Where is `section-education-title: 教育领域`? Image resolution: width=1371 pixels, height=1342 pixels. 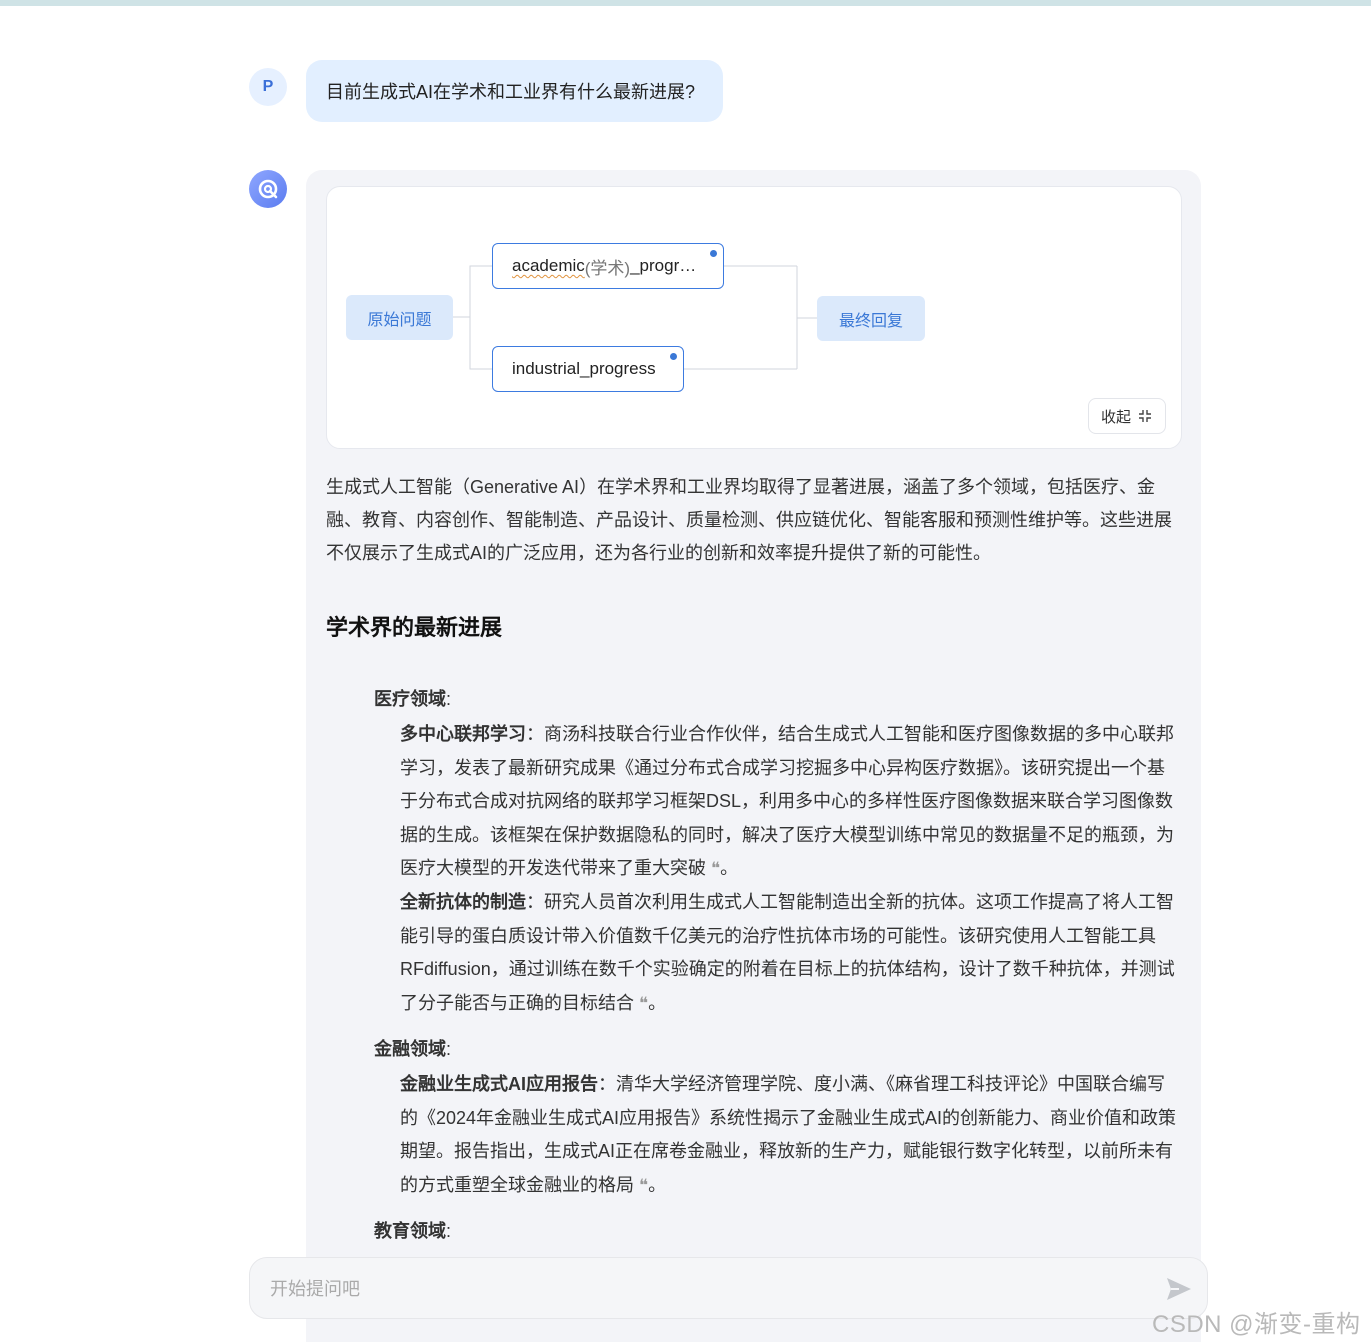 section-education-title: 教育领域 is located at coordinates (410, 1231).